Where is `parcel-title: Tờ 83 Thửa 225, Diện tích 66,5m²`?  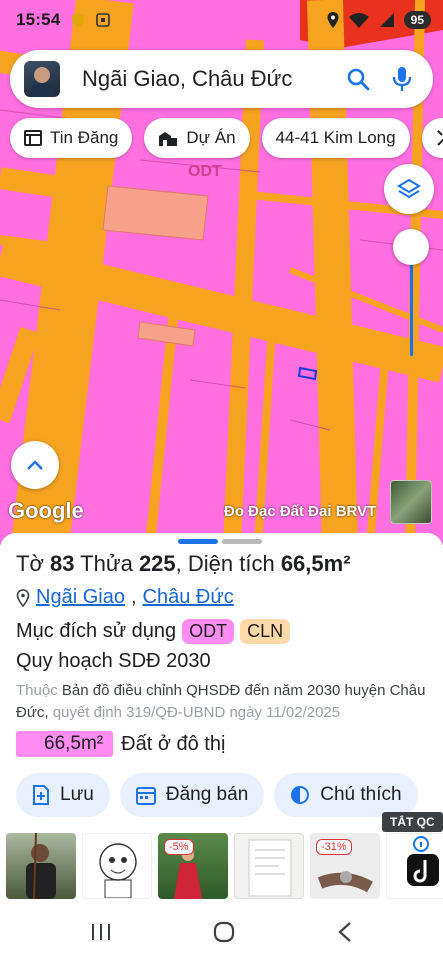
parcel-title: Tờ 83 Thửa 225, Diện tích 66,5m² is located at coordinates (183, 564).